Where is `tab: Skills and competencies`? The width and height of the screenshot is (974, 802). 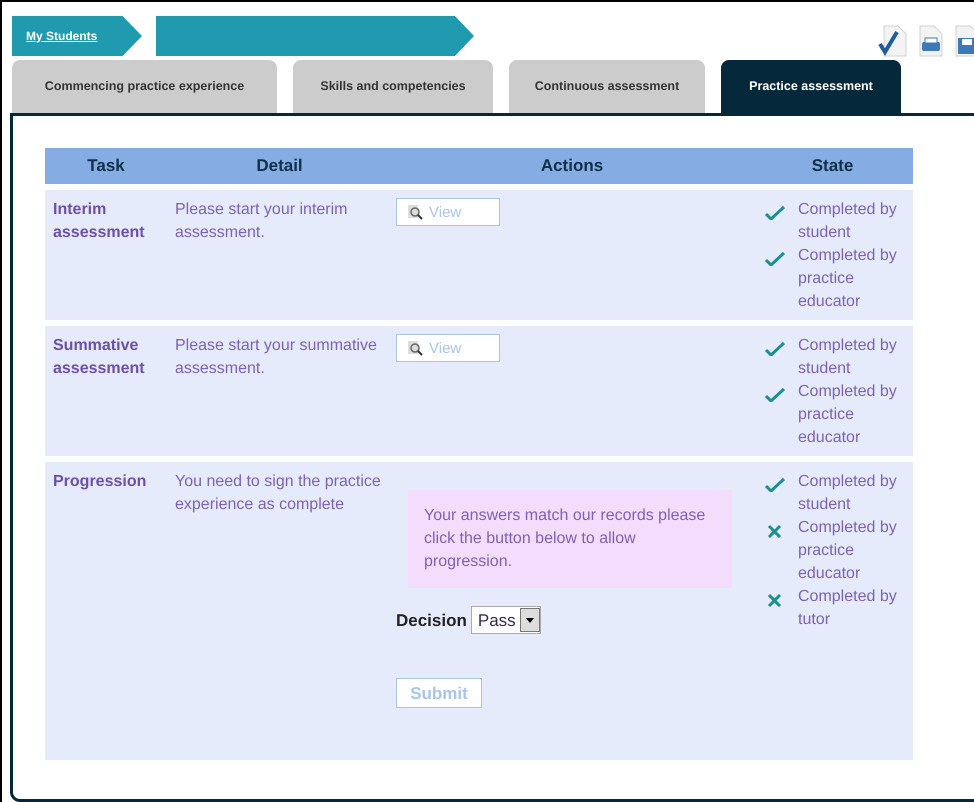
tab: Skills and competencies is located at coordinates (393, 86).